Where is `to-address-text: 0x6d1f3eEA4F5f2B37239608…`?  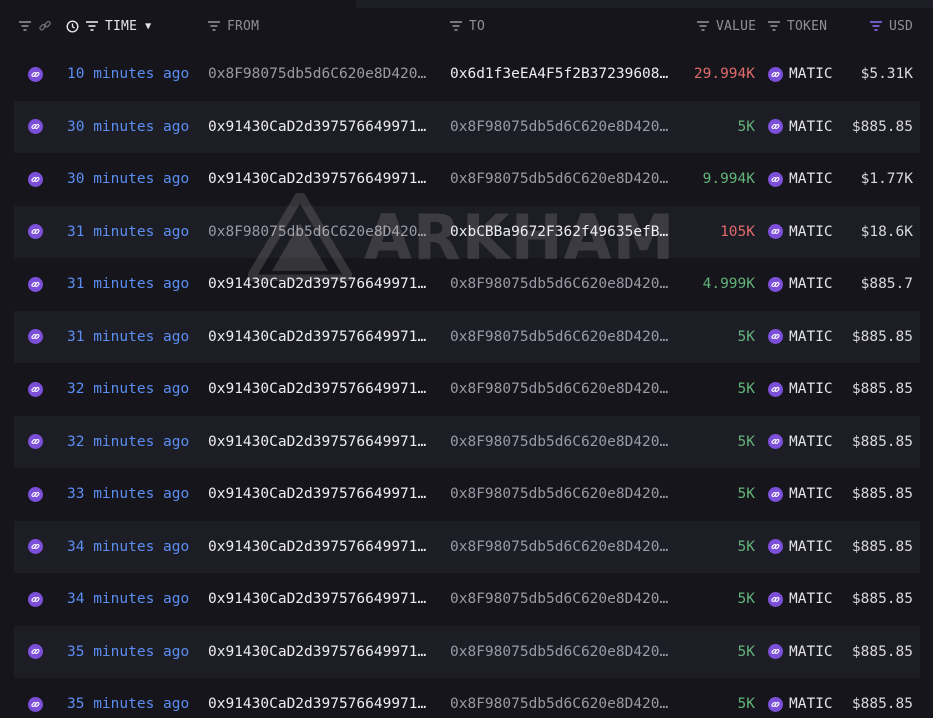 to-address-text: 0x6d1f3eEA4F5f2B37239608… is located at coordinates (564, 74).